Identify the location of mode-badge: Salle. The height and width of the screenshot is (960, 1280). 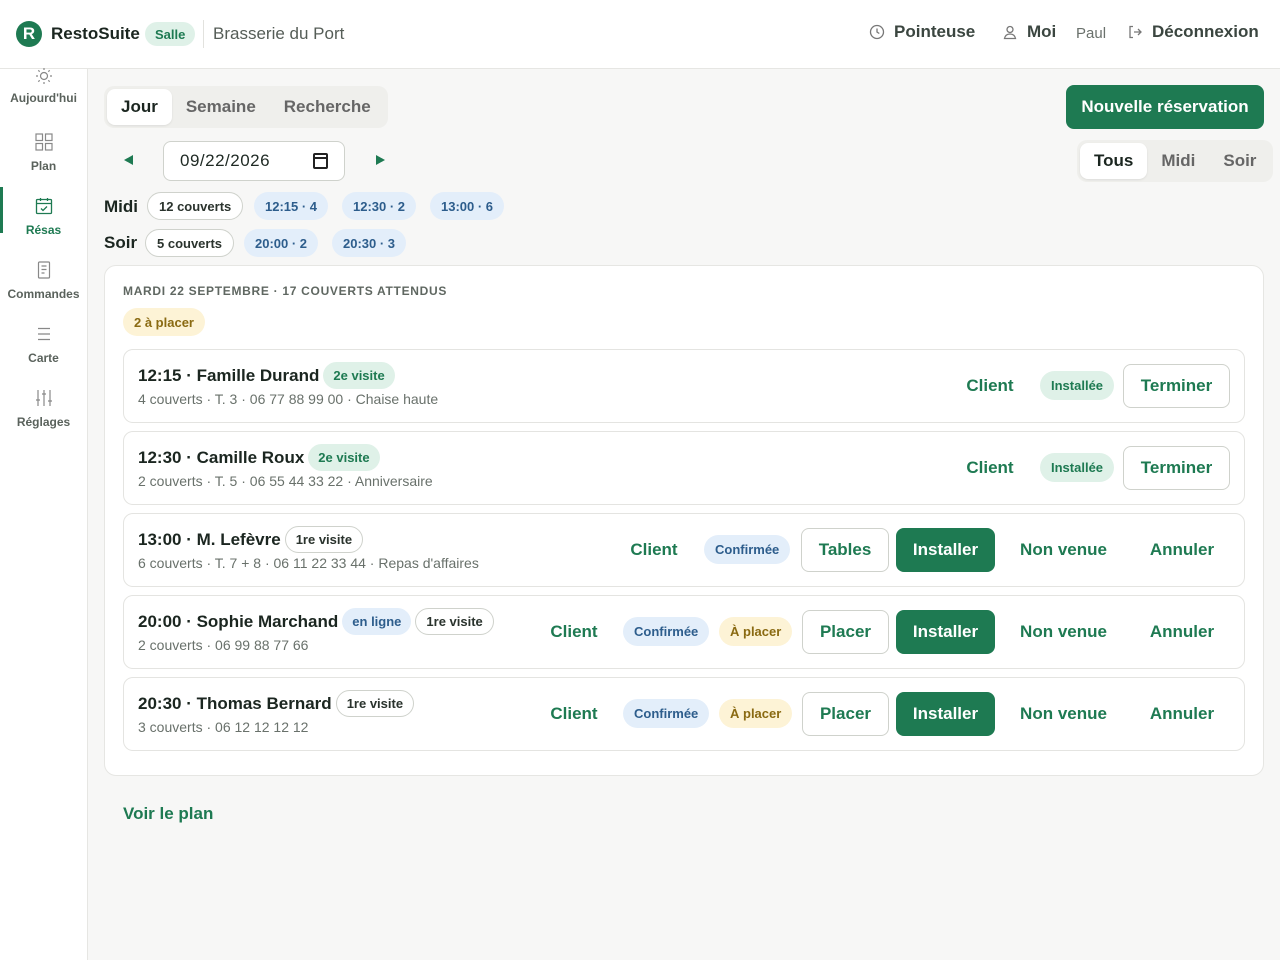
(170, 34).